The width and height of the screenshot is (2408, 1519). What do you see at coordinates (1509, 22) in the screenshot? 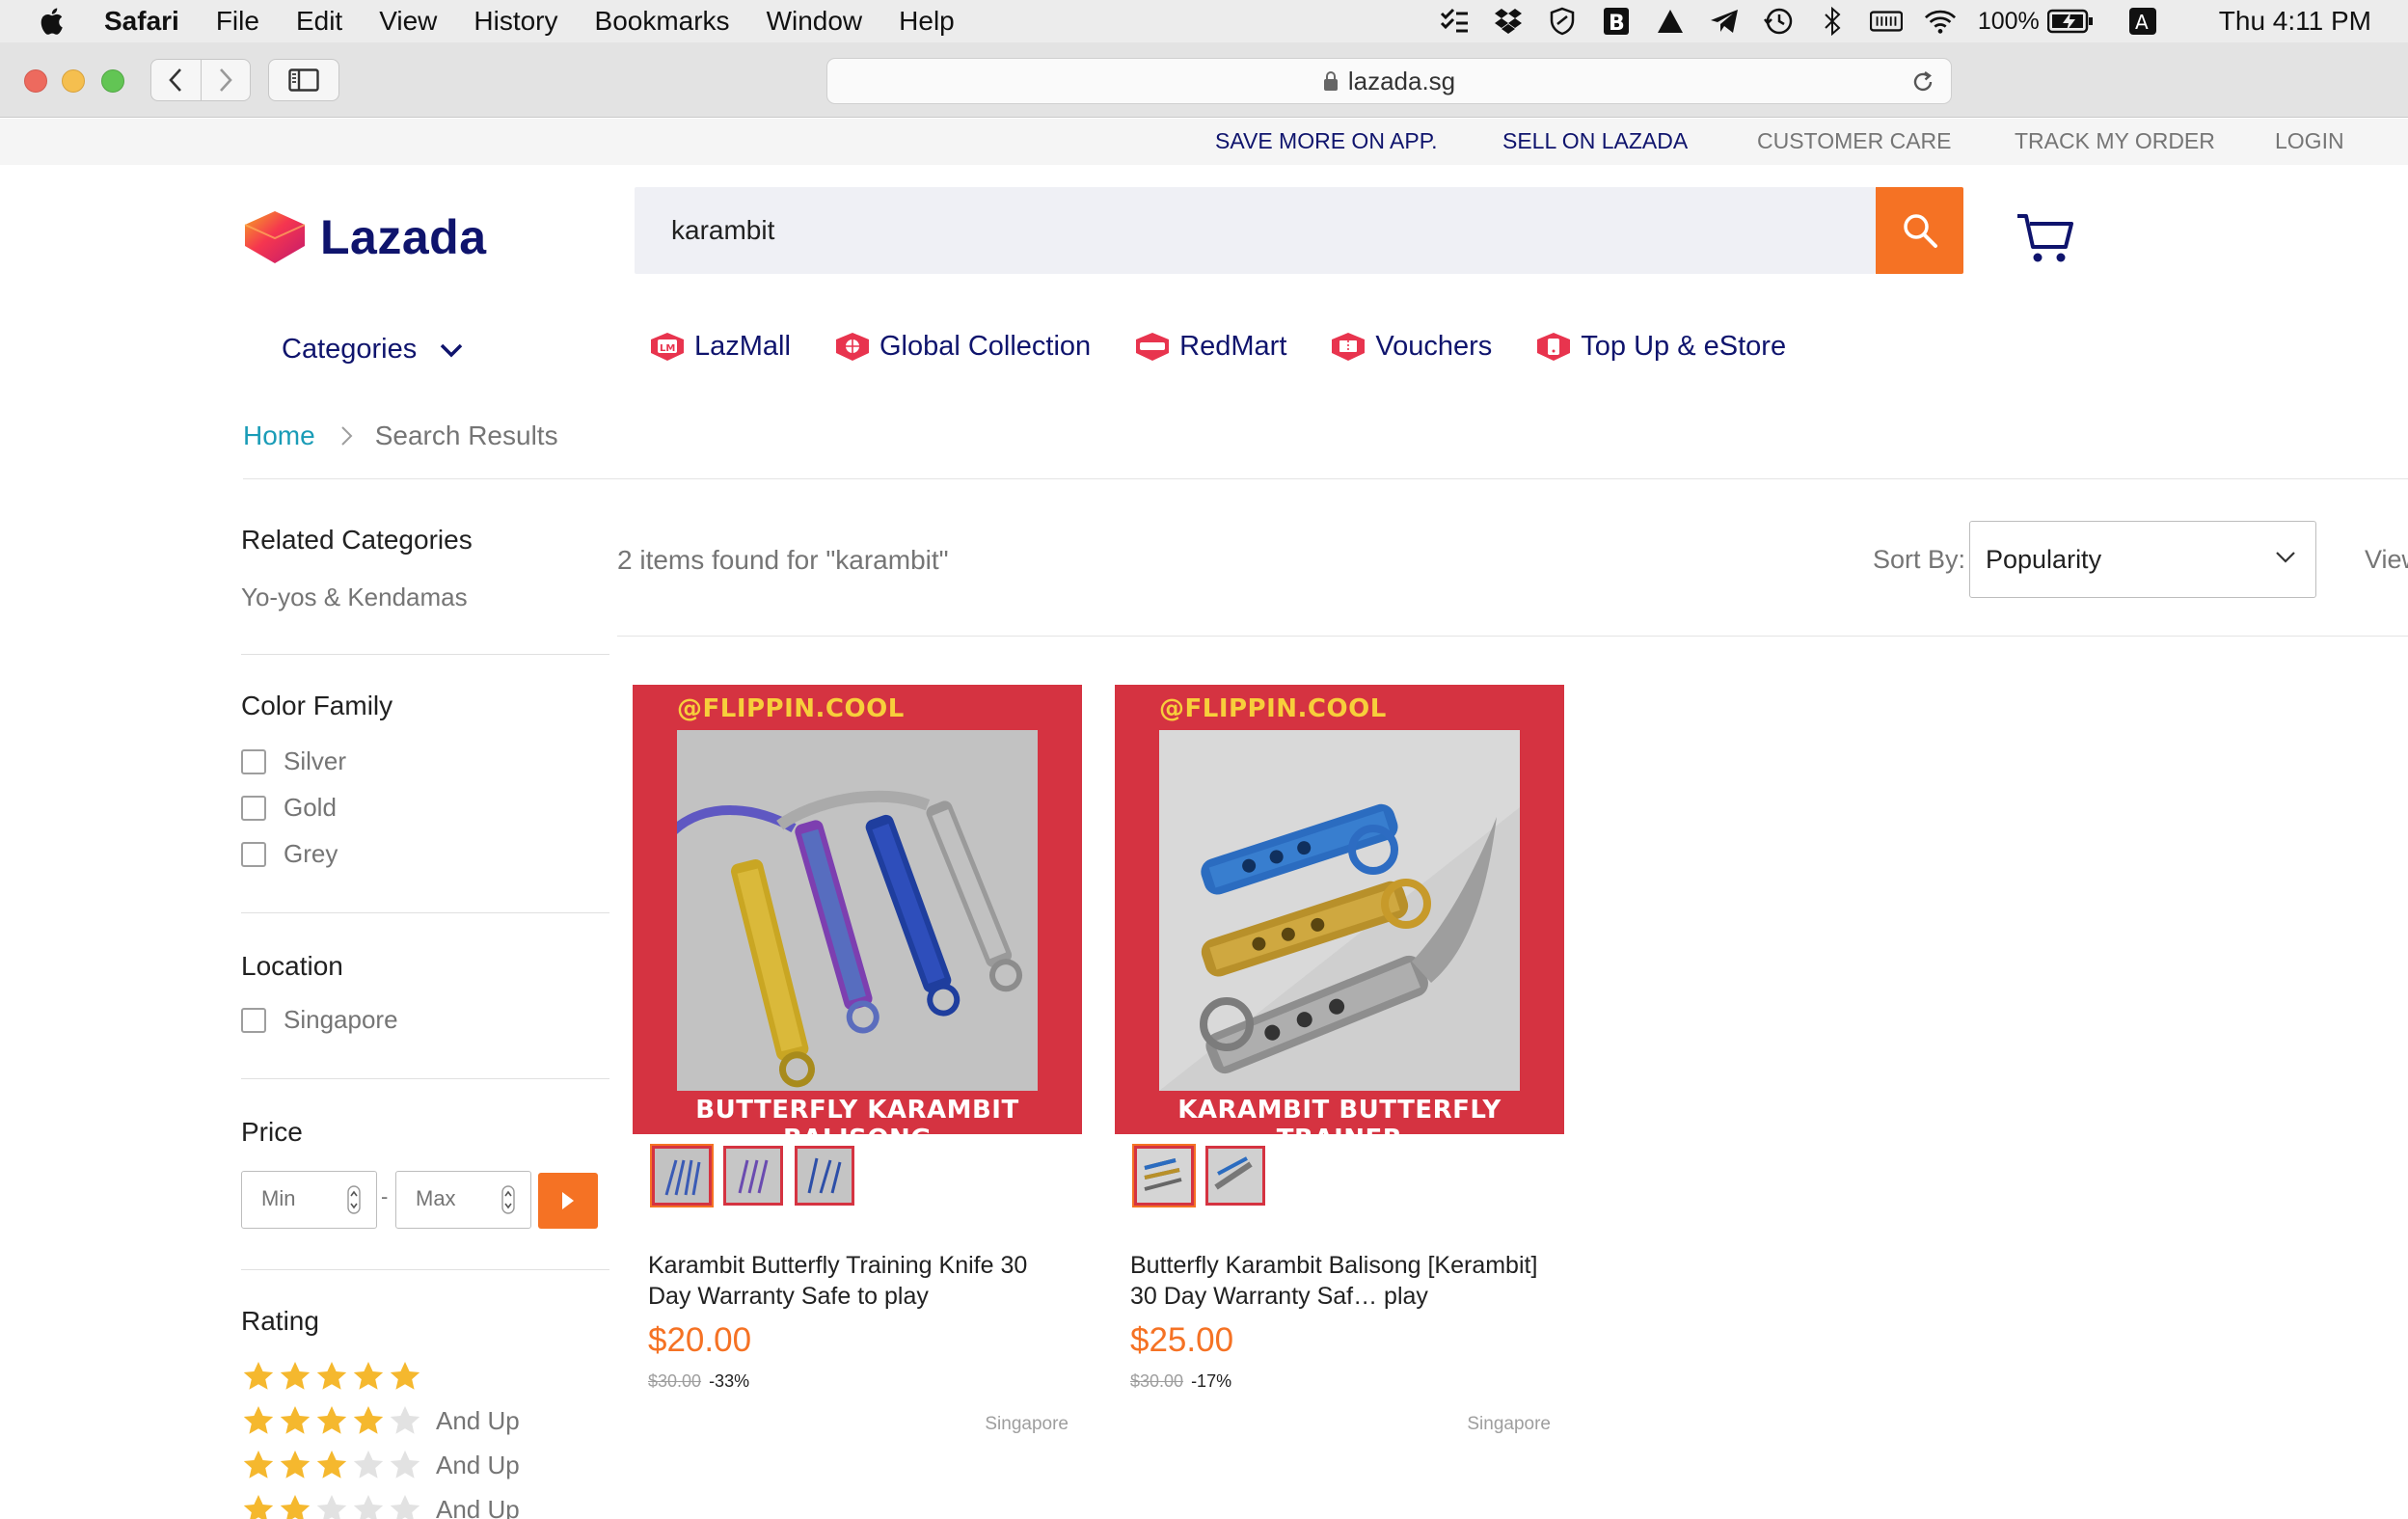
I see `dropbox-icon` at bounding box center [1509, 22].